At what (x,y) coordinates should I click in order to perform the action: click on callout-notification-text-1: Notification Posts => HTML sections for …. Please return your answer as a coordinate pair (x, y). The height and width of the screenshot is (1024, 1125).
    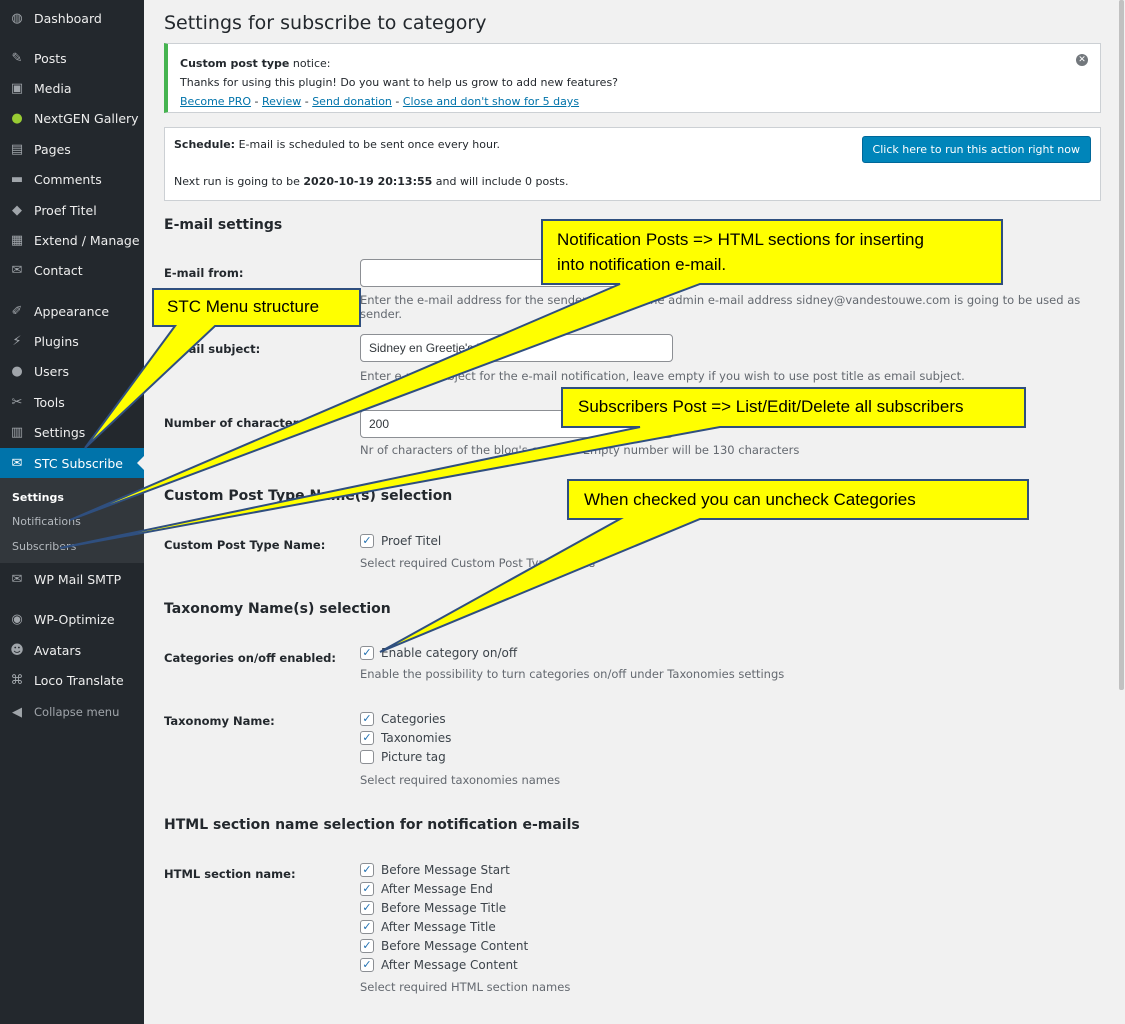
    Looking at the image, I should click on (740, 239).